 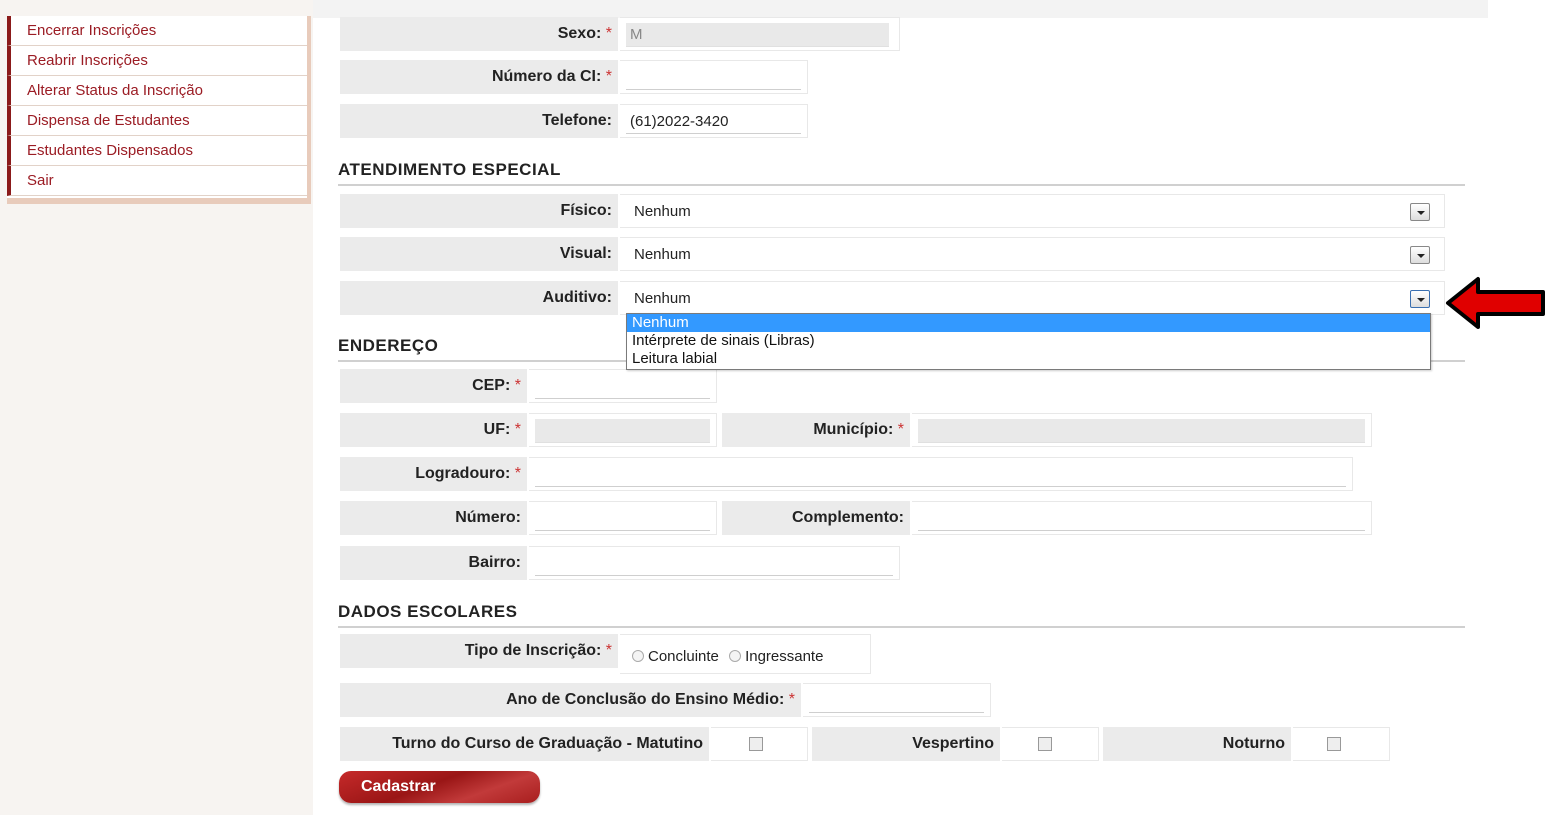 I want to click on uf-cell, so click(x=623, y=430).